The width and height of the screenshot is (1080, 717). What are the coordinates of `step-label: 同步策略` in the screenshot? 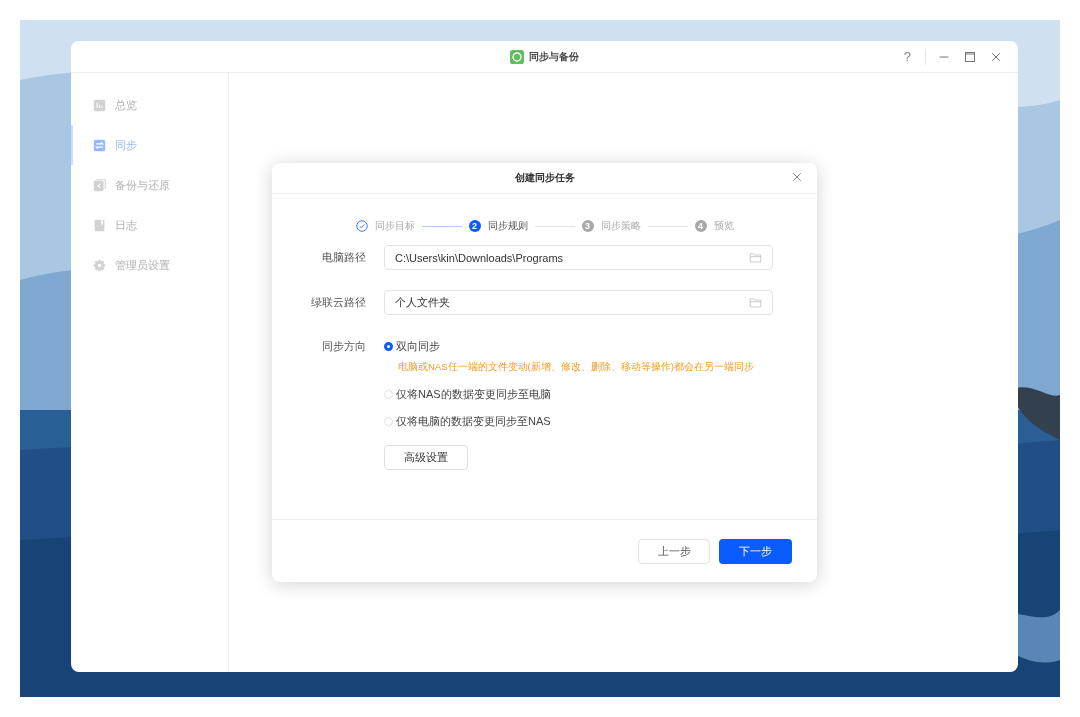 It's located at (620, 226).